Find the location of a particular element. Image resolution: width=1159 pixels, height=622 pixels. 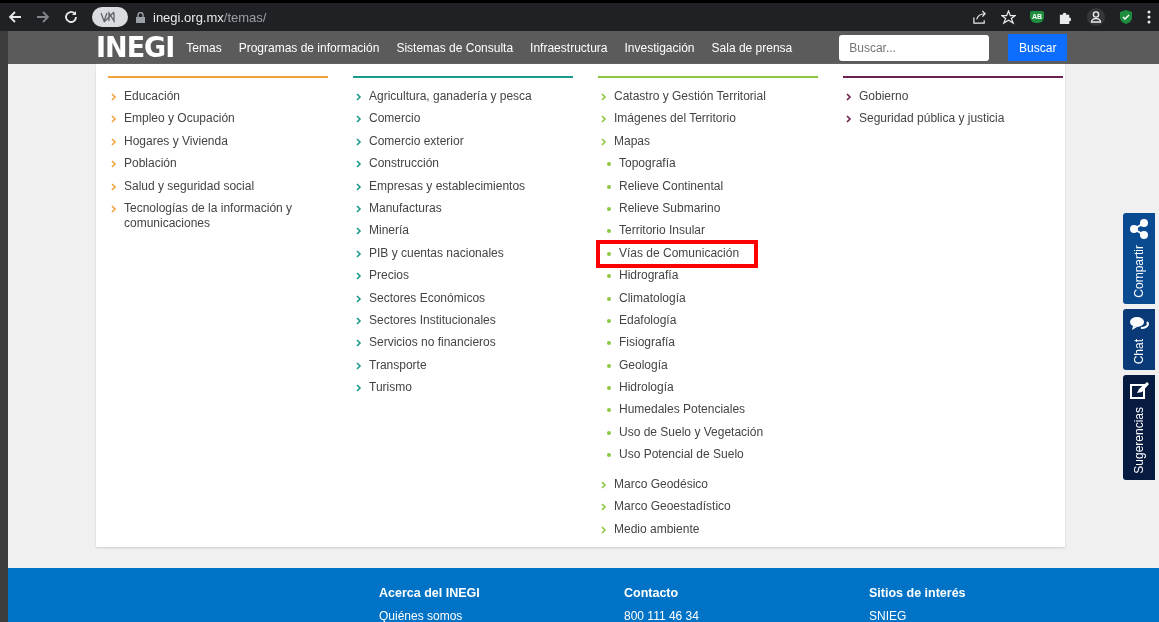

topic-link: Relieve Continental is located at coordinates (671, 186).